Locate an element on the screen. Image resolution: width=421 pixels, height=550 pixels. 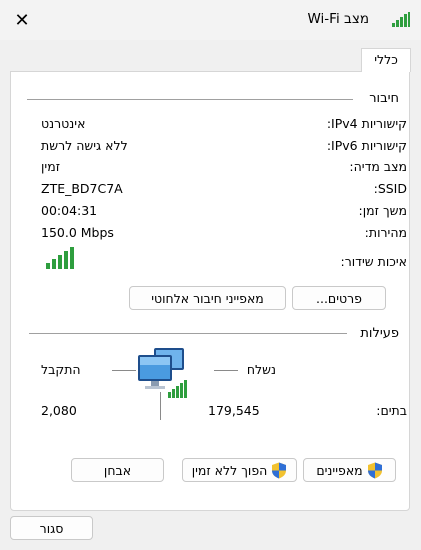
properties-button: מאפיינים is located at coordinates (349, 470).